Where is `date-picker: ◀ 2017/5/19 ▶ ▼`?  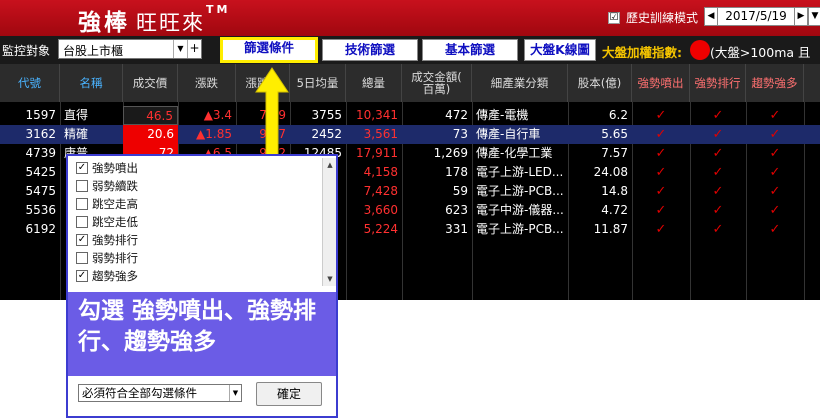 date-picker: ◀ 2017/5/19 ▶ ▼ is located at coordinates (762, 16).